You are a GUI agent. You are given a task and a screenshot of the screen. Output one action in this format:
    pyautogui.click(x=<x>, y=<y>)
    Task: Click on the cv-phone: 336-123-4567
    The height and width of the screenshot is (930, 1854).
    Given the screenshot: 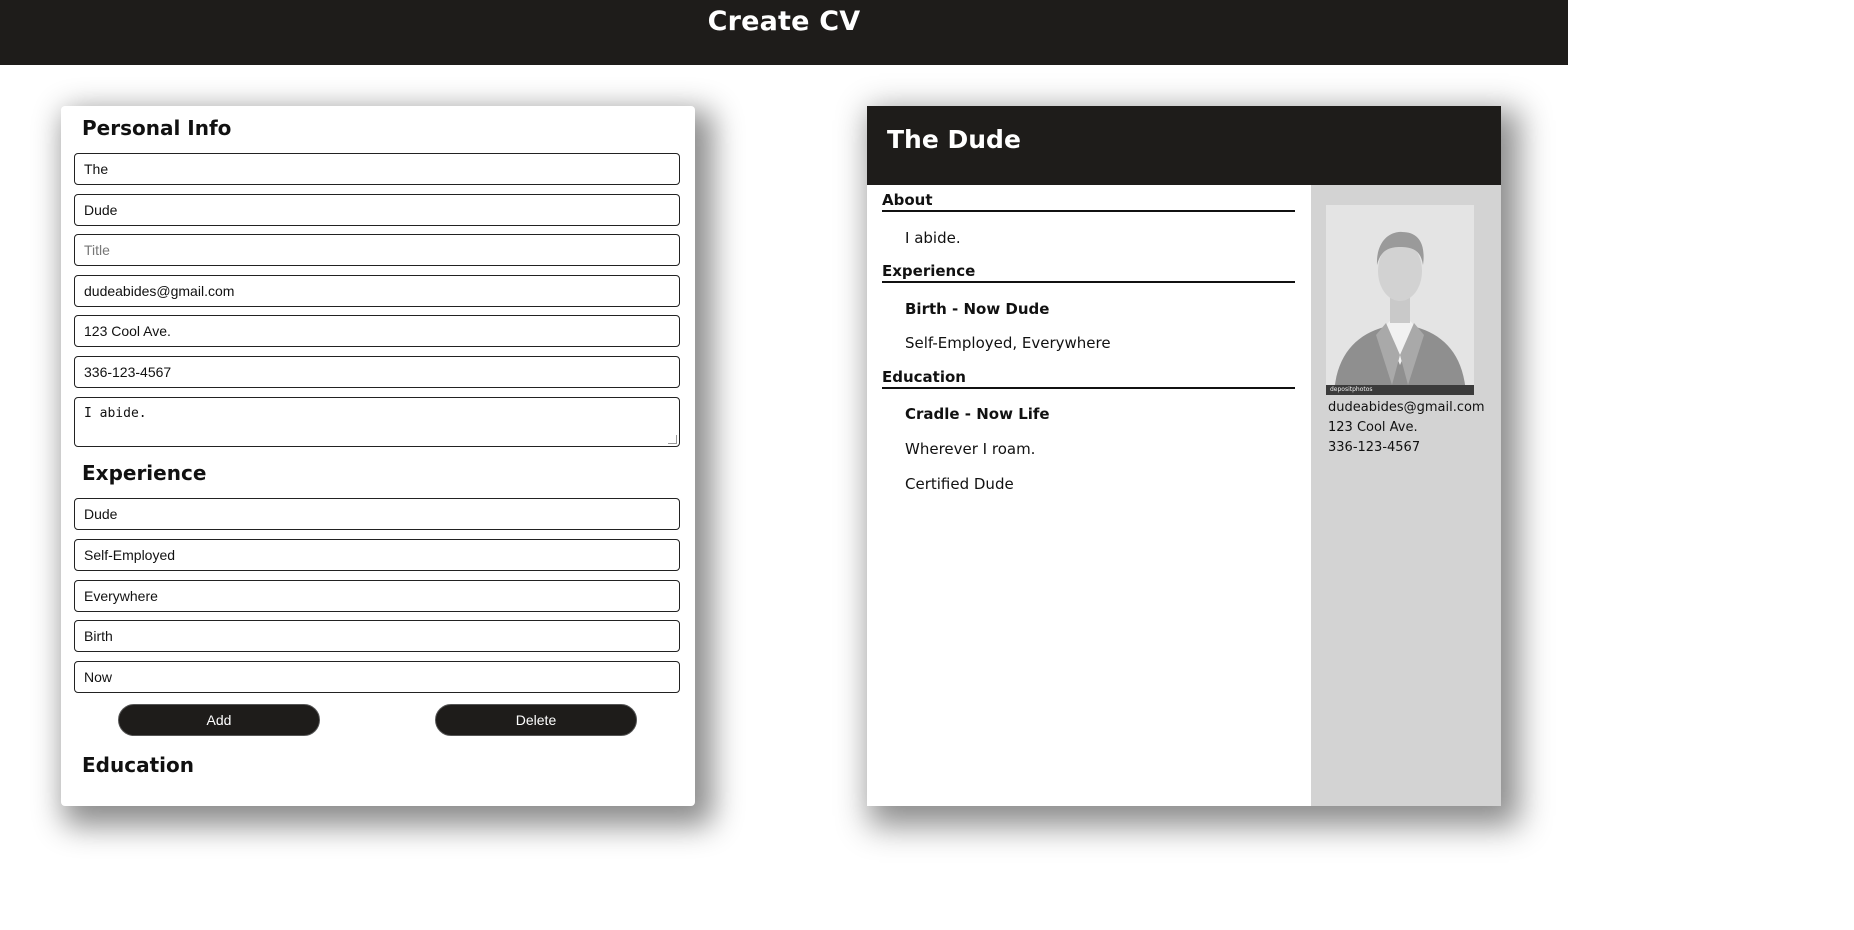 What is the action you would take?
    pyautogui.click(x=1374, y=447)
    